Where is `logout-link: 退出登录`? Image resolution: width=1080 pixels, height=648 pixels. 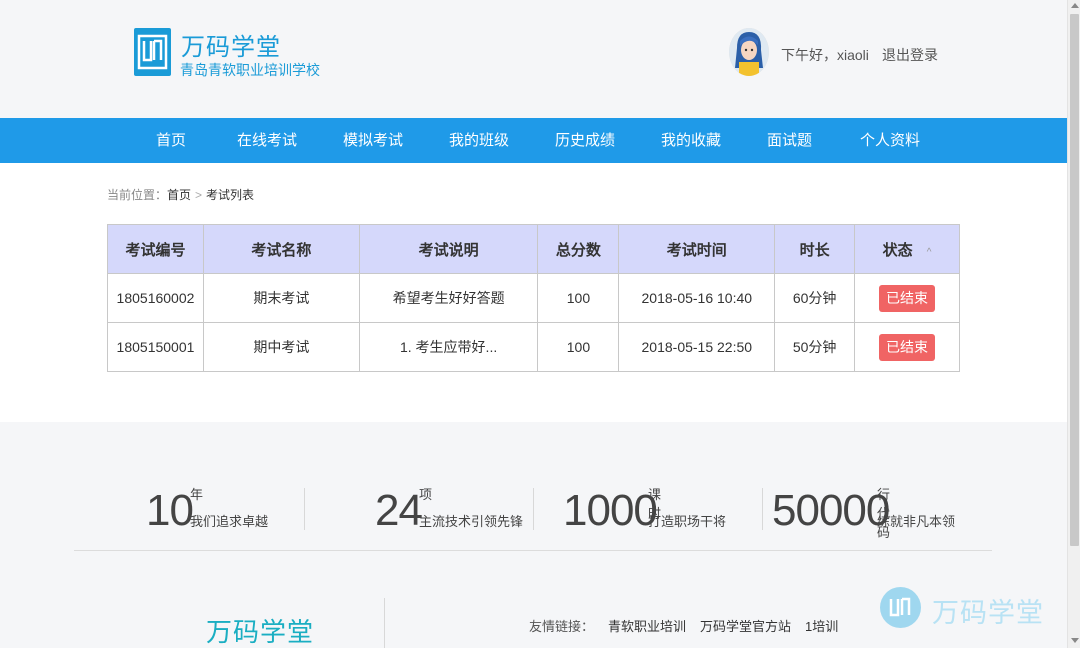 logout-link: 退出登录 is located at coordinates (910, 55).